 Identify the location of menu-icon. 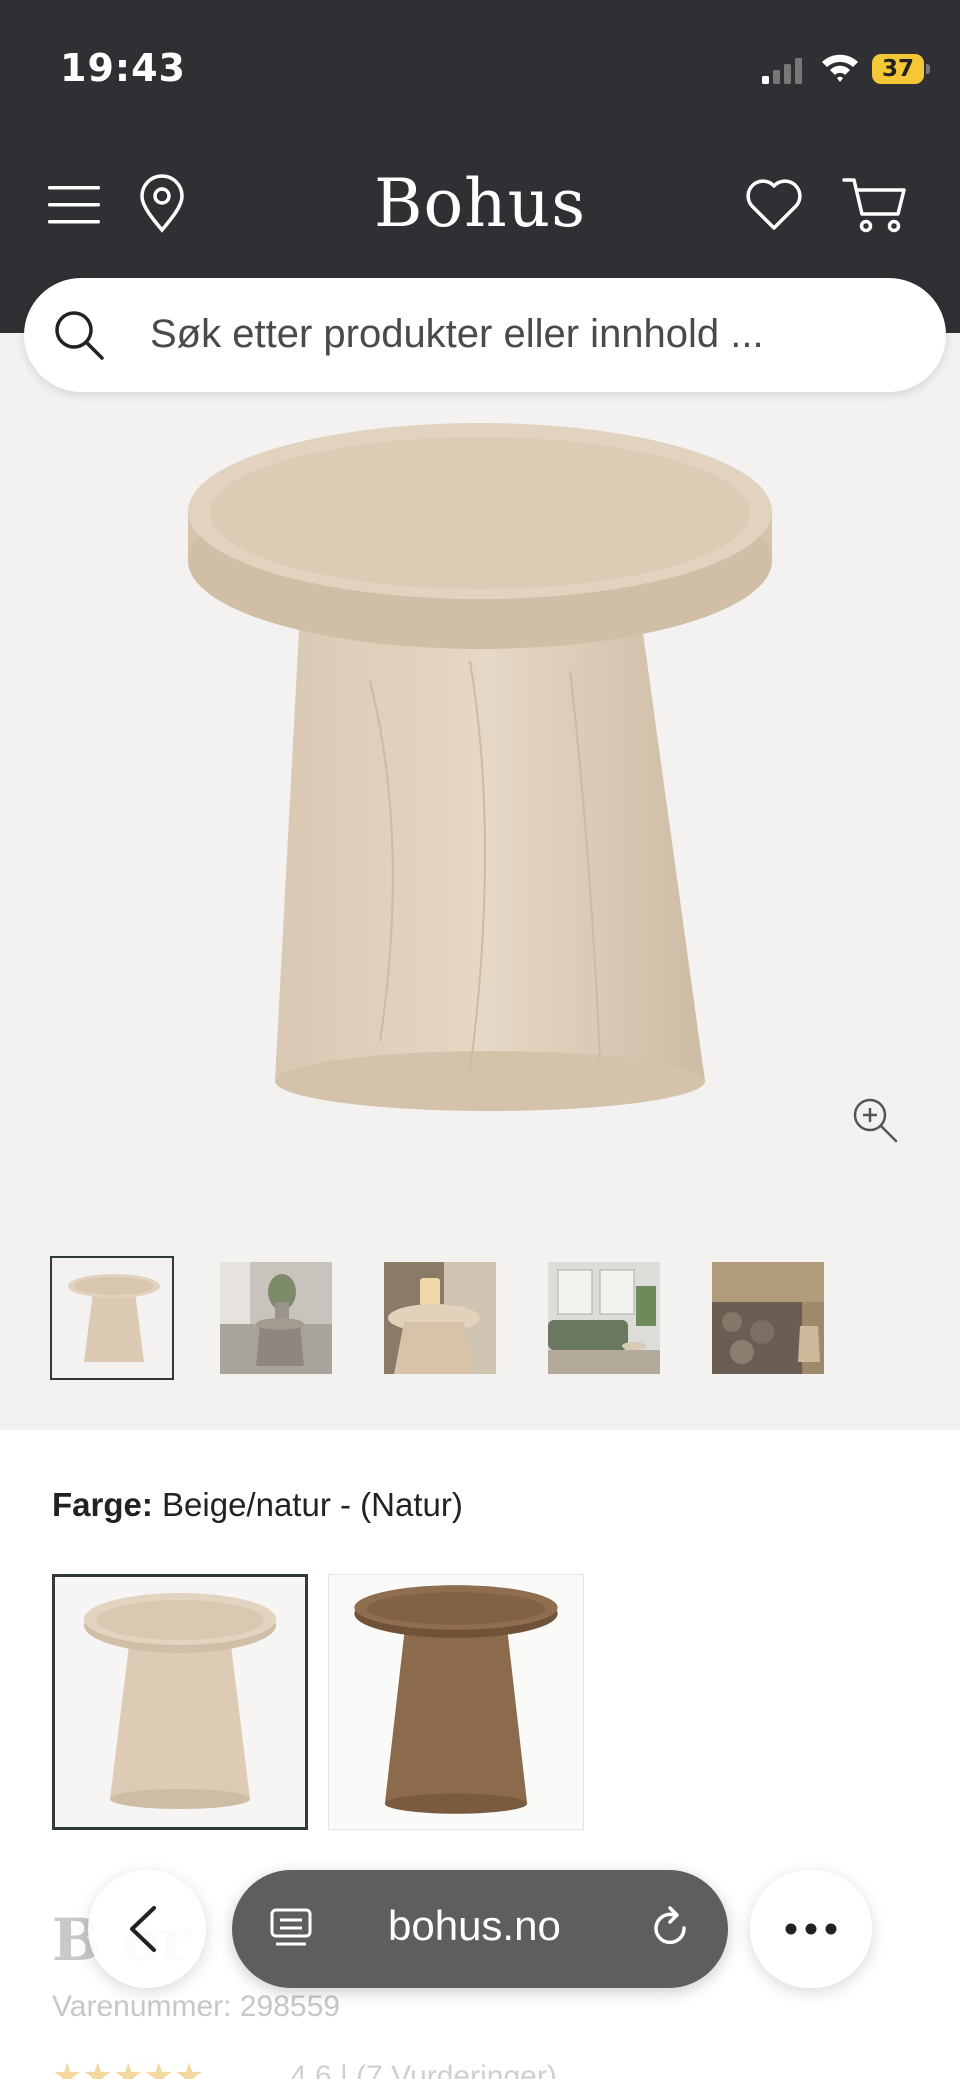
(75, 205).